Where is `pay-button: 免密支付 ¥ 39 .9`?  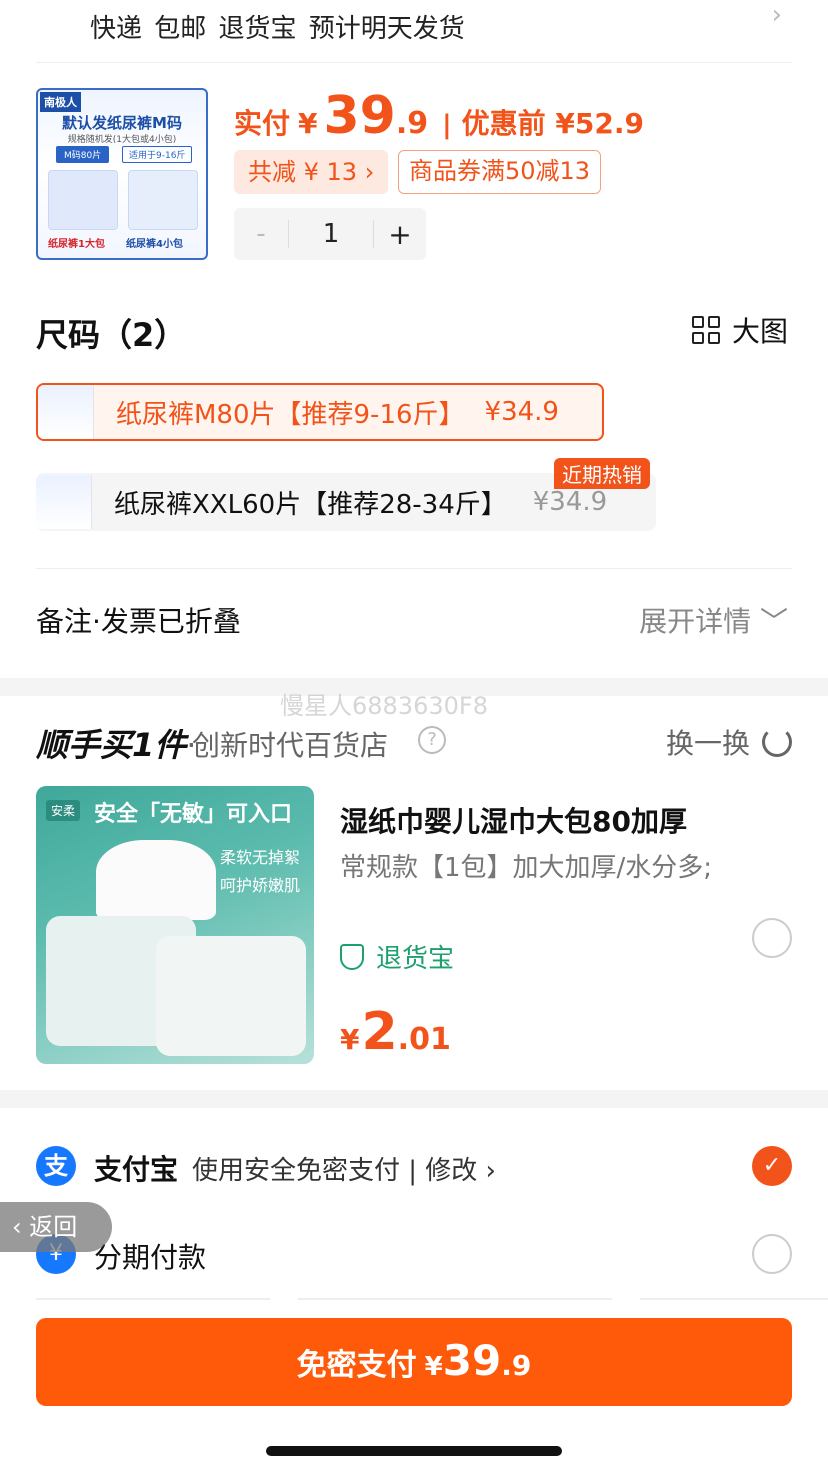 pay-button: 免密支付 ¥ 39 .9 is located at coordinates (414, 1362).